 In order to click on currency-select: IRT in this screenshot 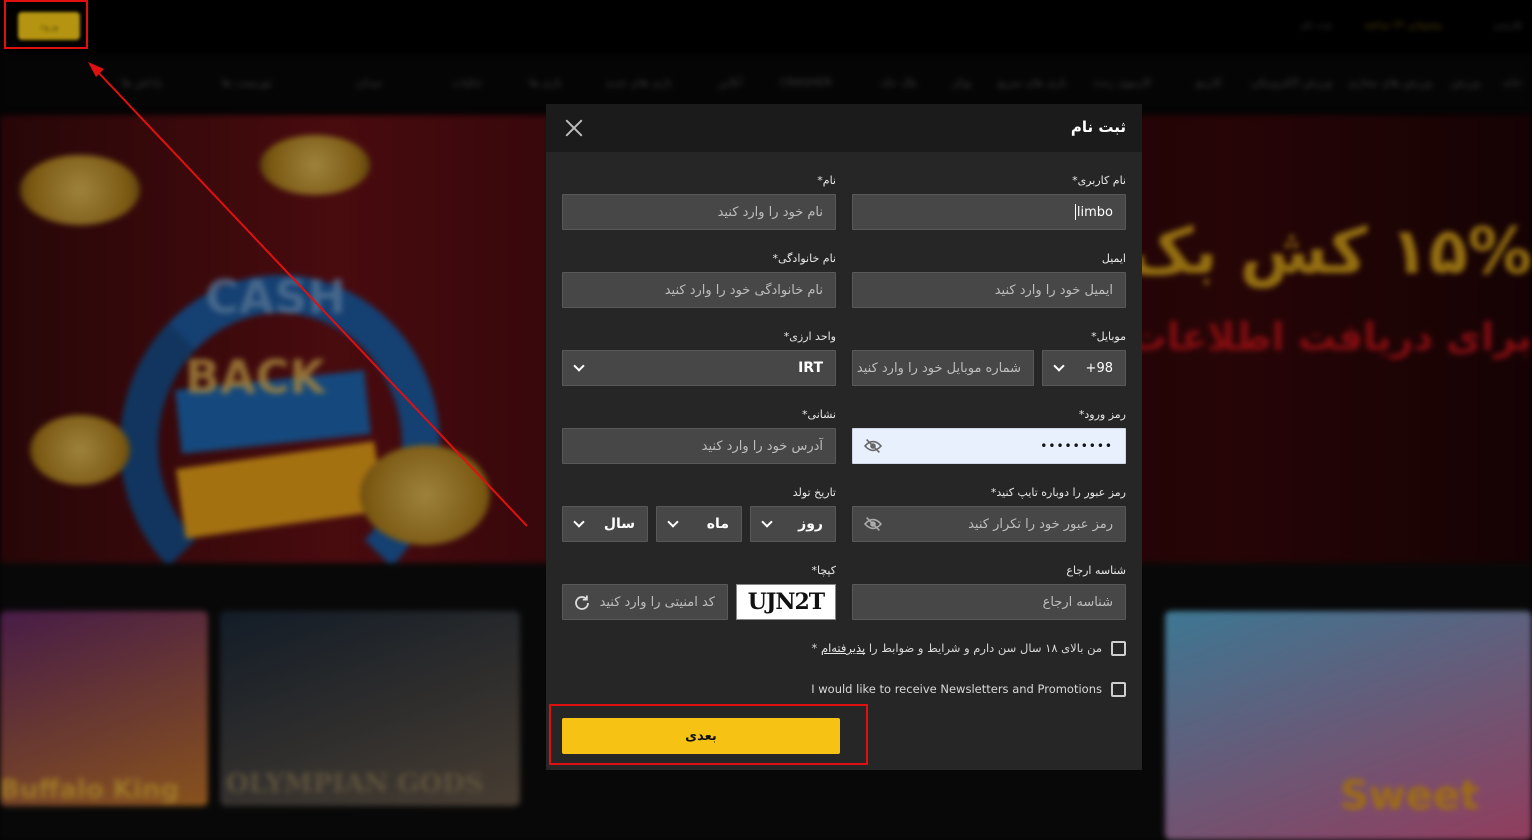, I will do `click(699, 368)`.